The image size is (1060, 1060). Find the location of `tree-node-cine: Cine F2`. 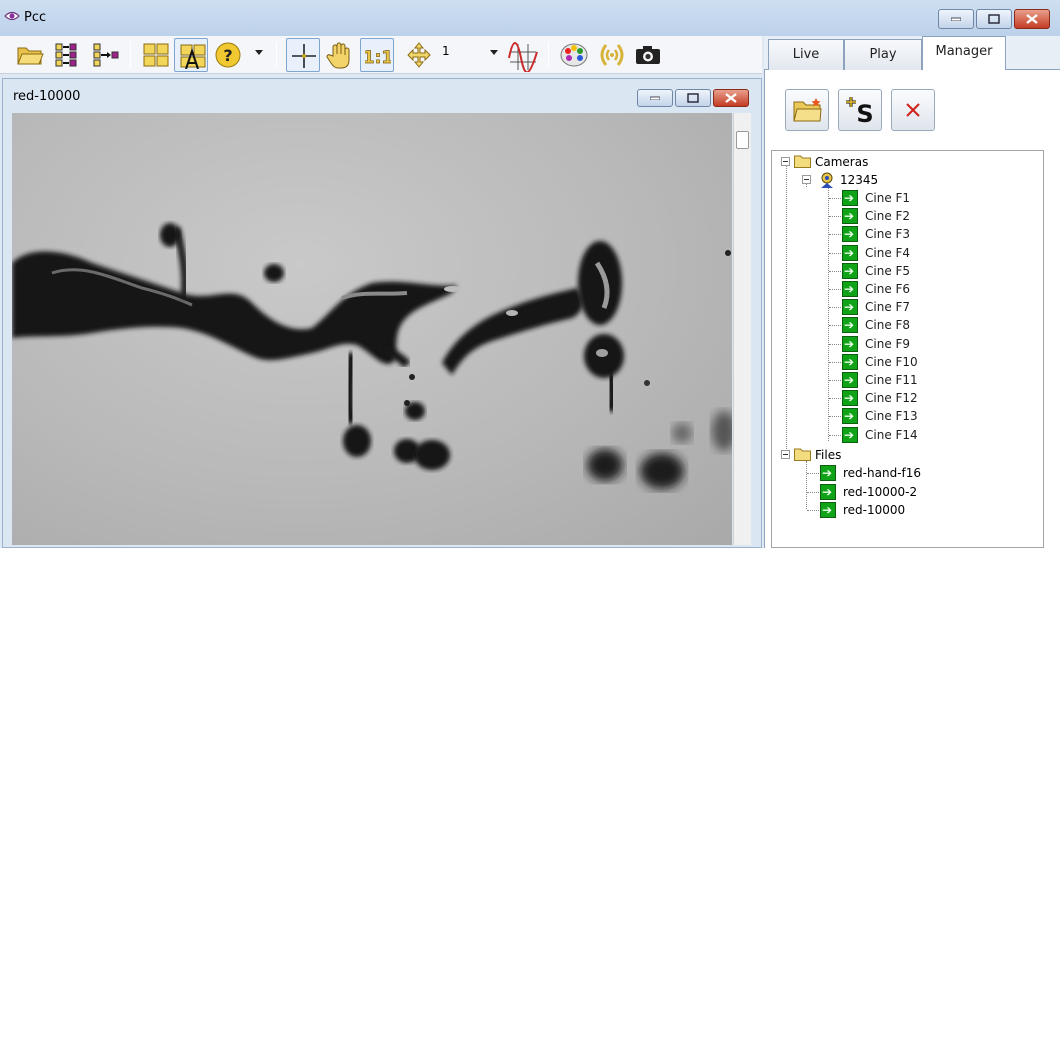

tree-node-cine: Cine F2 is located at coordinates (902, 216).